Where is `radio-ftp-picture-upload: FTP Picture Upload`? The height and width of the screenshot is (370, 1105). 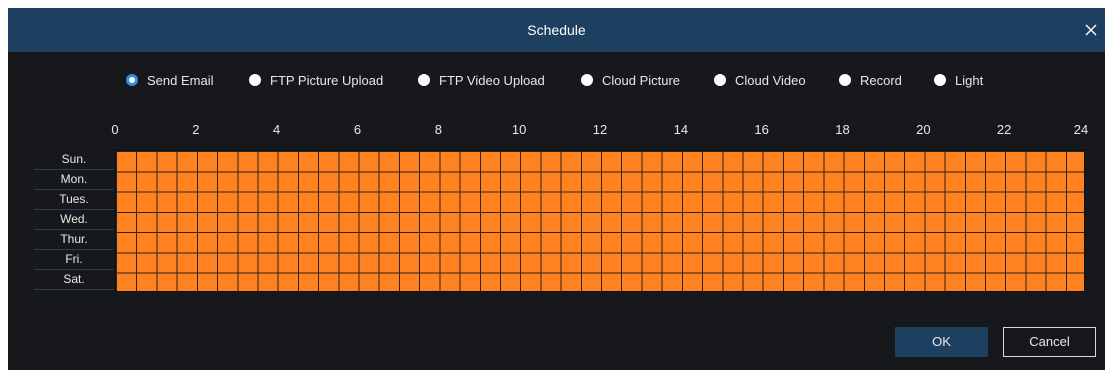
radio-ftp-picture-upload: FTP Picture Upload is located at coordinates (316, 80).